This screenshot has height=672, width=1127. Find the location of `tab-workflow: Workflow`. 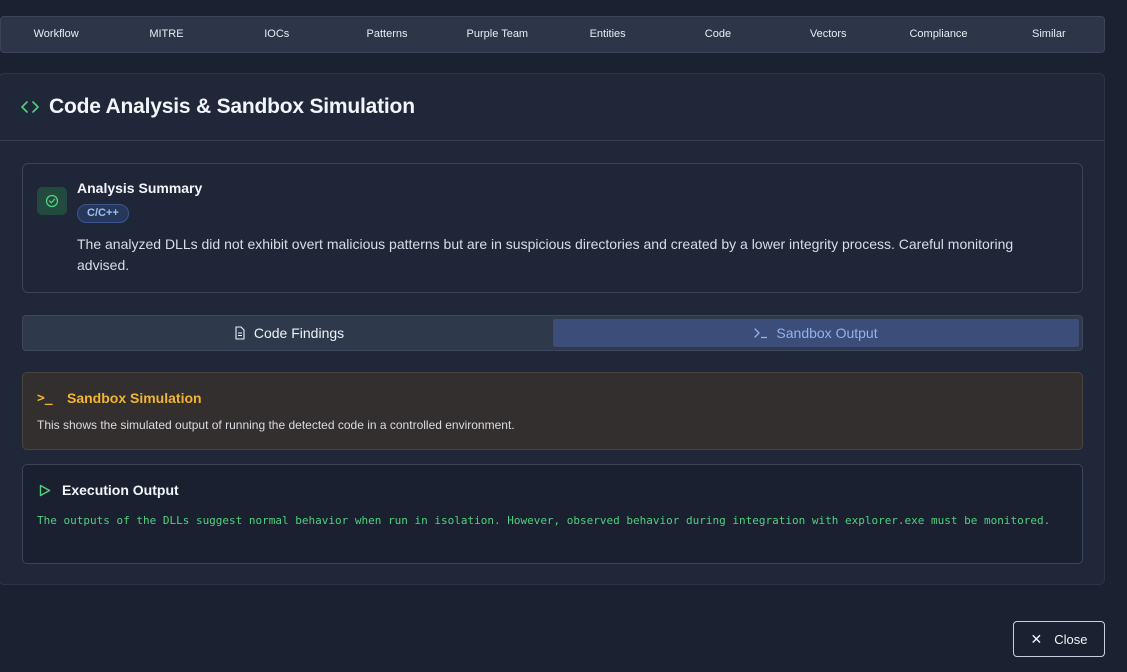

tab-workflow: Workflow is located at coordinates (56, 34).